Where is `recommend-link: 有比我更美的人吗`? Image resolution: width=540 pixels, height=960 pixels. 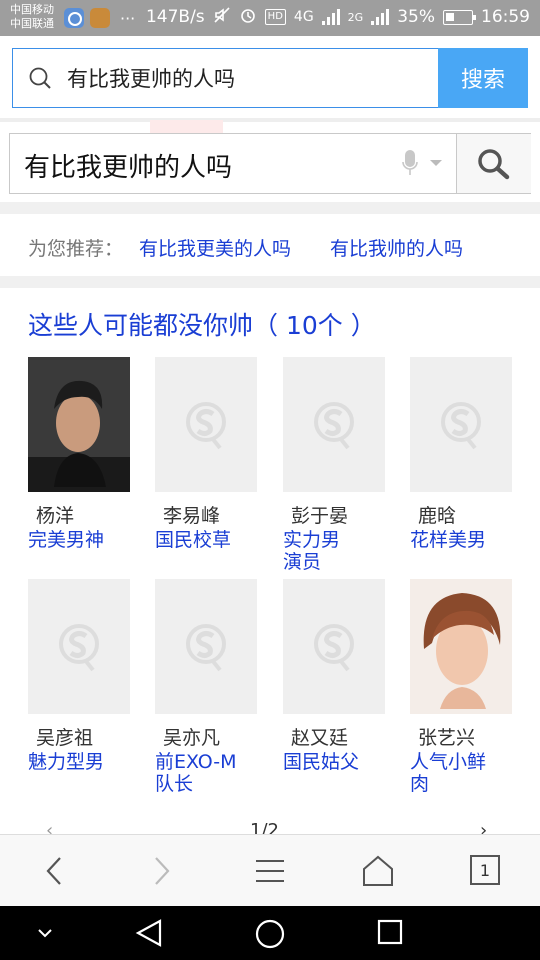
recommend-link: 有比我更美的人吗 is located at coordinates (215, 247).